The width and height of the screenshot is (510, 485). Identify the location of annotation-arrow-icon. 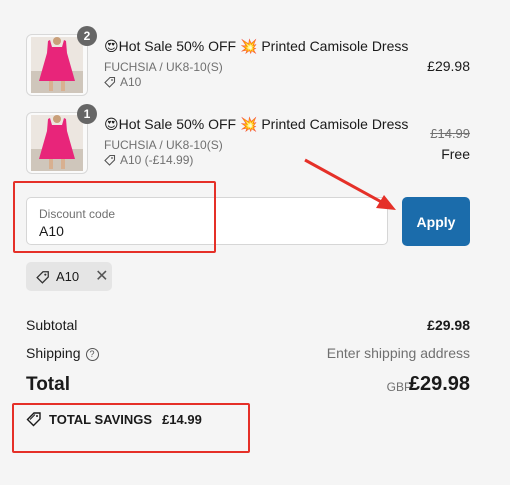
(350, 184).